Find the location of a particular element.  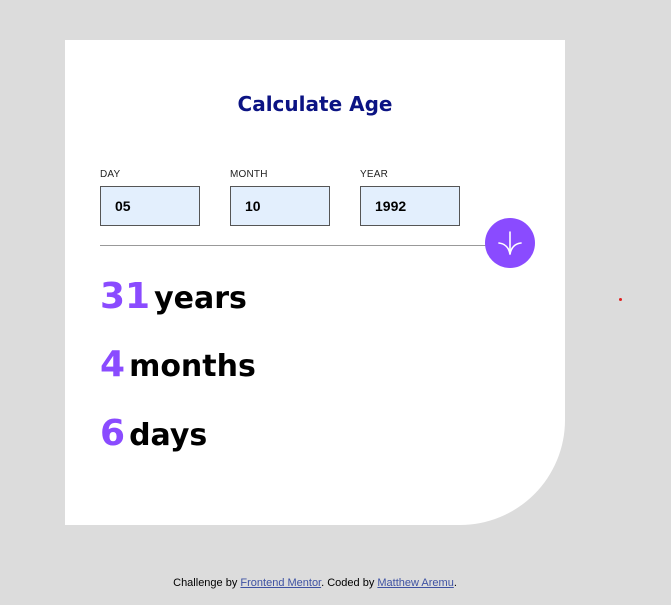

author-link: Matthew Aremu is located at coordinates (415, 583).